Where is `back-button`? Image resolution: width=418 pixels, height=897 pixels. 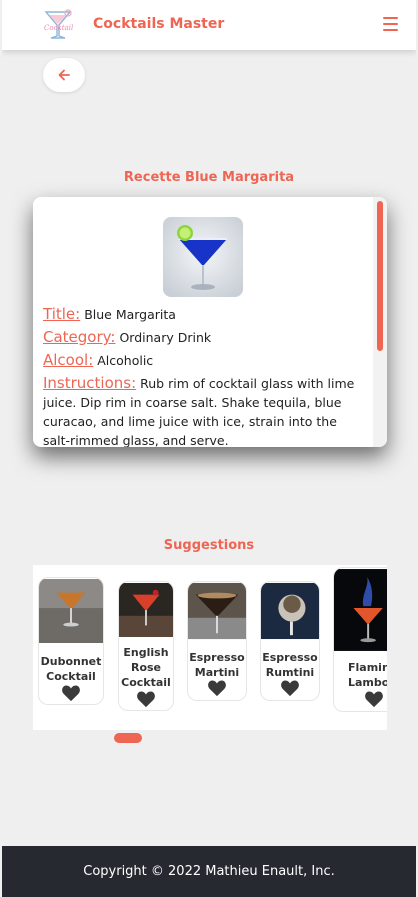
back-button is located at coordinates (64, 75).